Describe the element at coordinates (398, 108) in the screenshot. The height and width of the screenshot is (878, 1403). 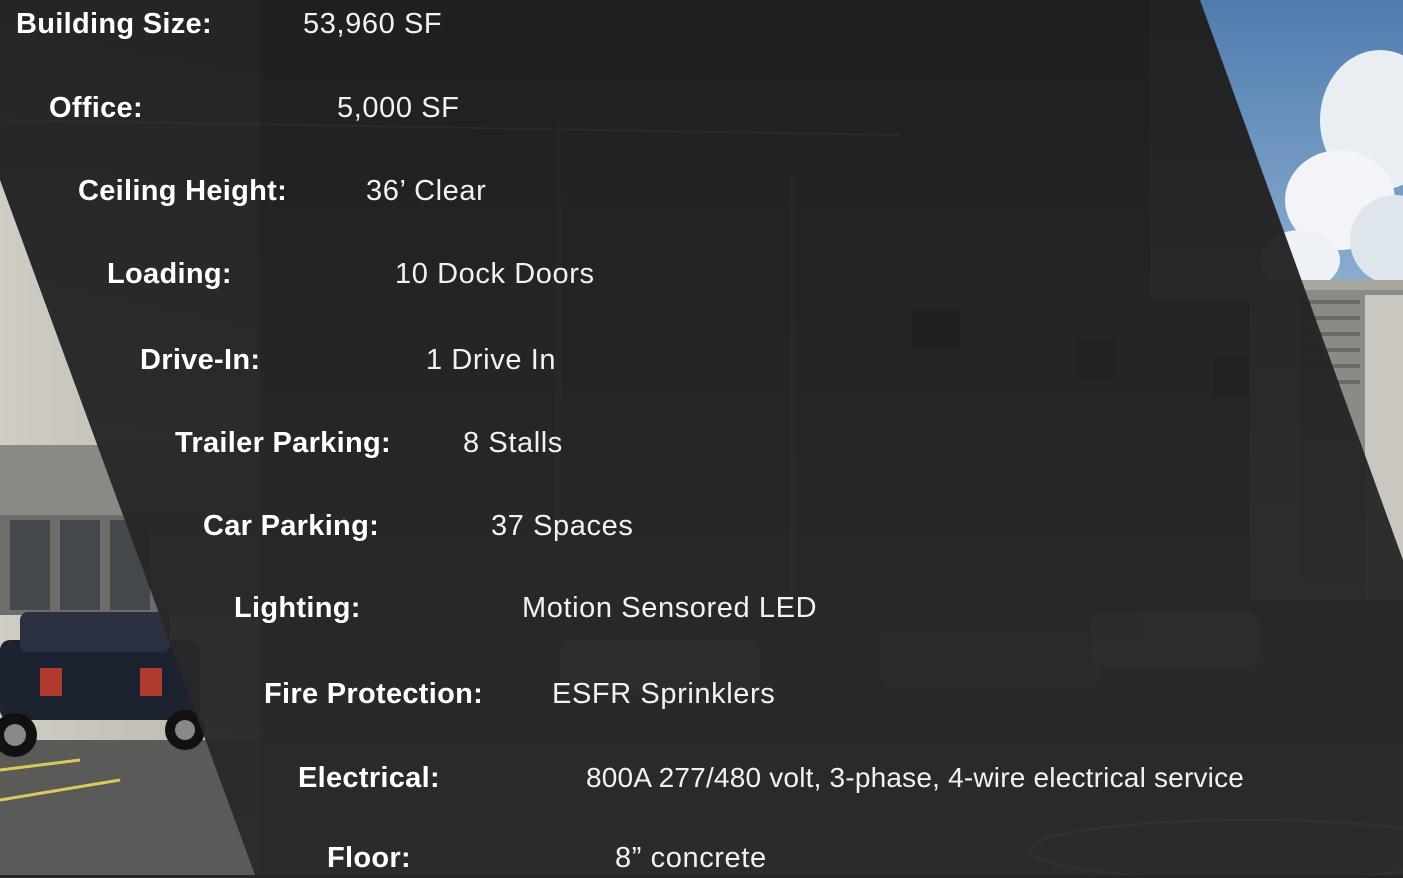
I see `spec-value: 5,000 SF` at that location.